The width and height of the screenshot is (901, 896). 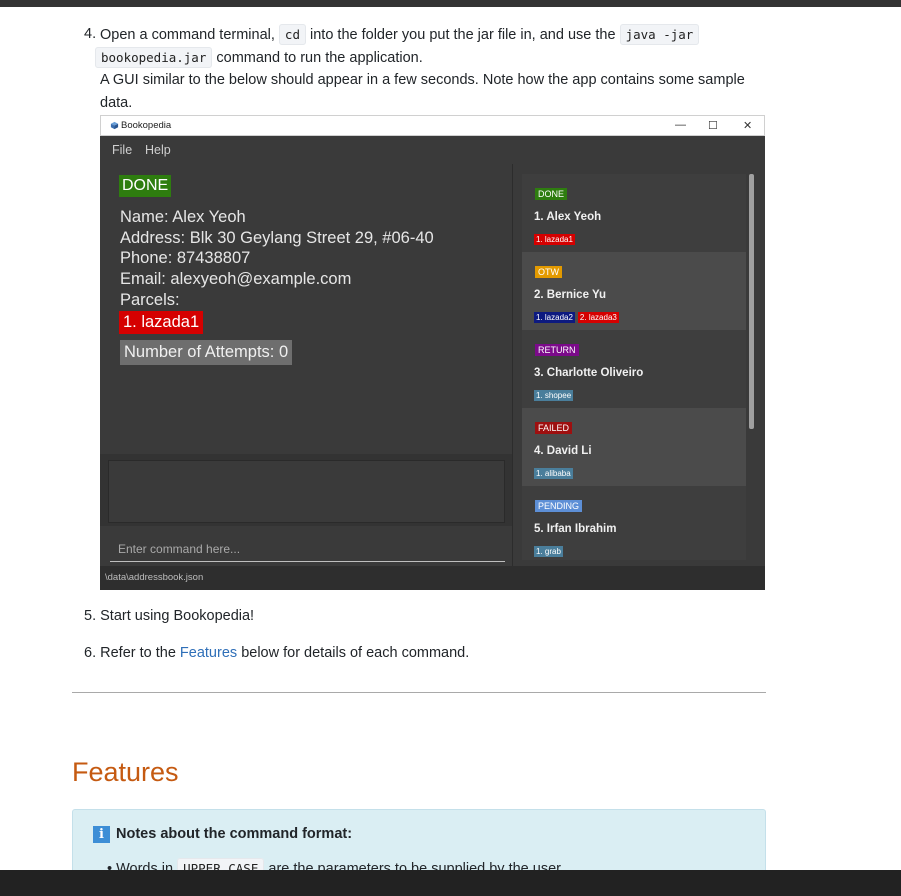 What do you see at coordinates (154, 57) in the screenshot?
I see `code-jar-file: bookopedia.jar` at bounding box center [154, 57].